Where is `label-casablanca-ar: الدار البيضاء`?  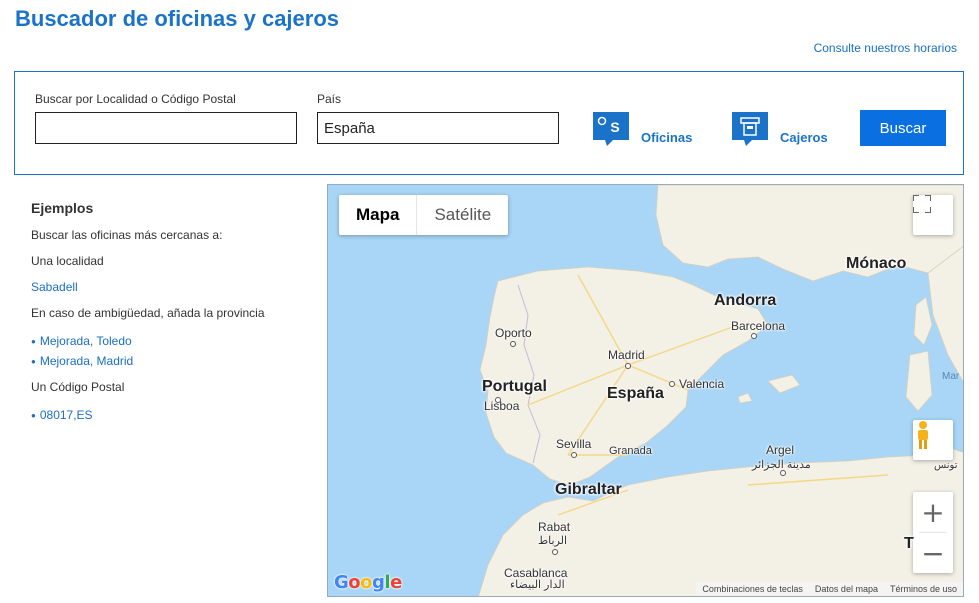
label-casablanca-ar: الدار البيضاء is located at coordinates (537, 585).